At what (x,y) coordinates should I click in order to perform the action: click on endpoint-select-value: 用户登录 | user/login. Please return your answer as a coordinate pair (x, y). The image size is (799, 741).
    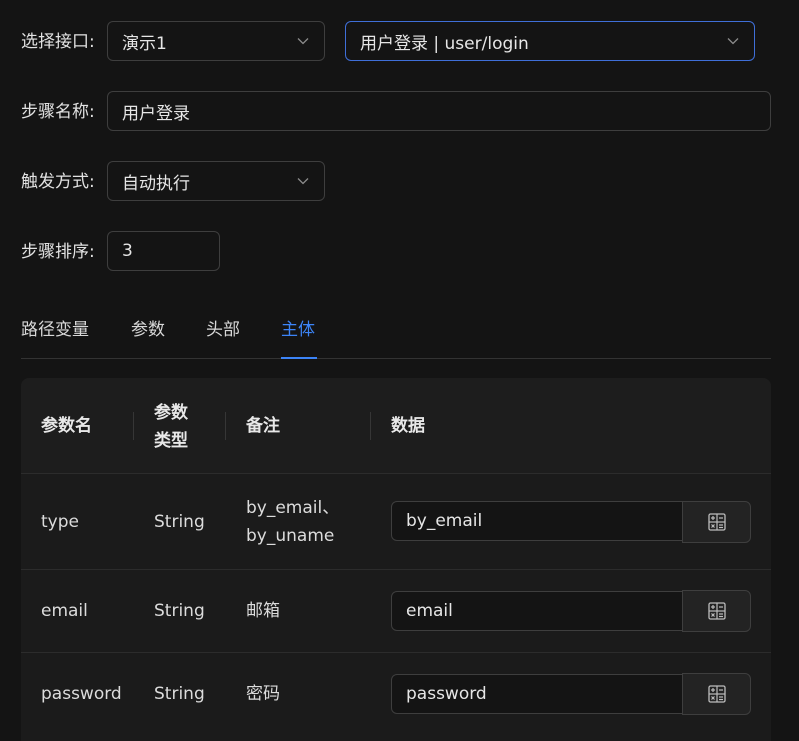
    Looking at the image, I should click on (444, 43).